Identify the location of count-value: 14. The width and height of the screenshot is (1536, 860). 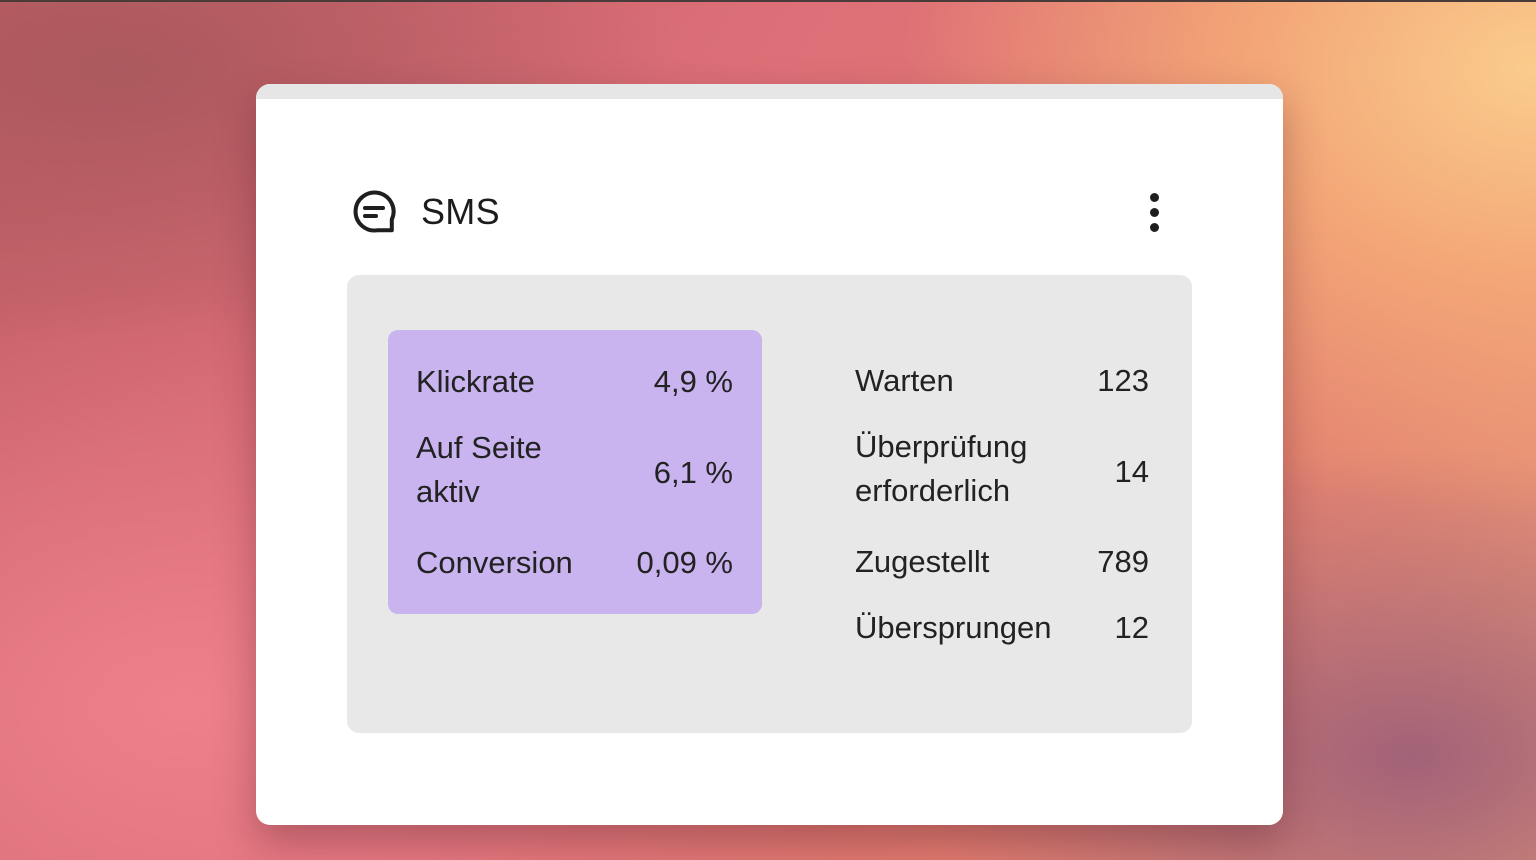
(1131, 471).